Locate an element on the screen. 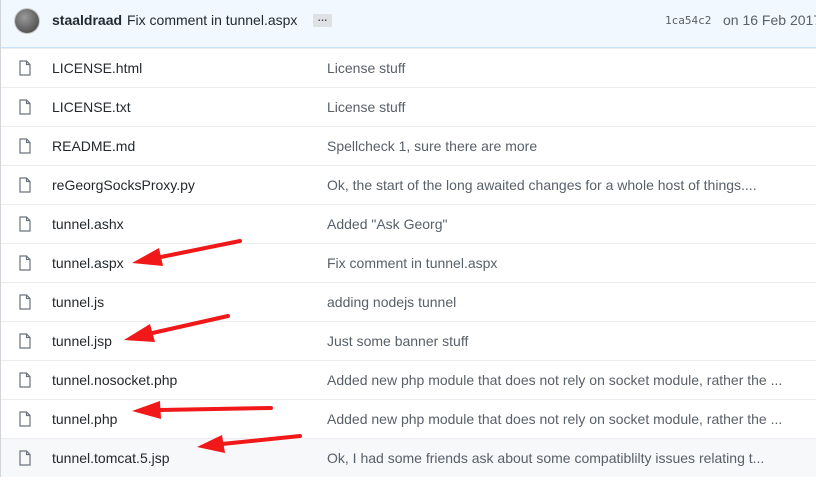 This screenshot has width=816, height=487. file-row: tunnel.jsp Just some banner stuff is located at coordinates (408, 340).